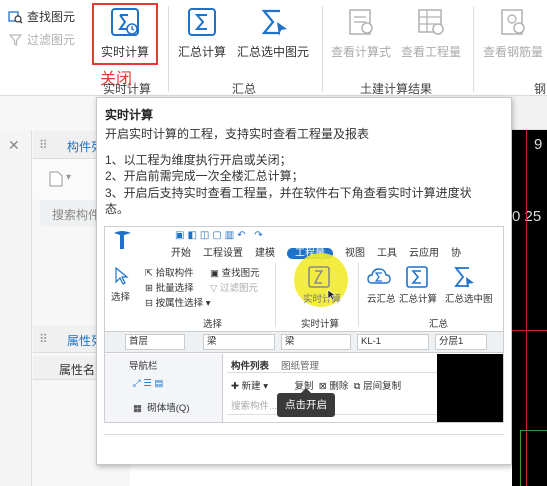 The image size is (547, 486). Describe the element at coordinates (424, 253) in the screenshot. I see `mini-menu-item: 云应用` at that location.